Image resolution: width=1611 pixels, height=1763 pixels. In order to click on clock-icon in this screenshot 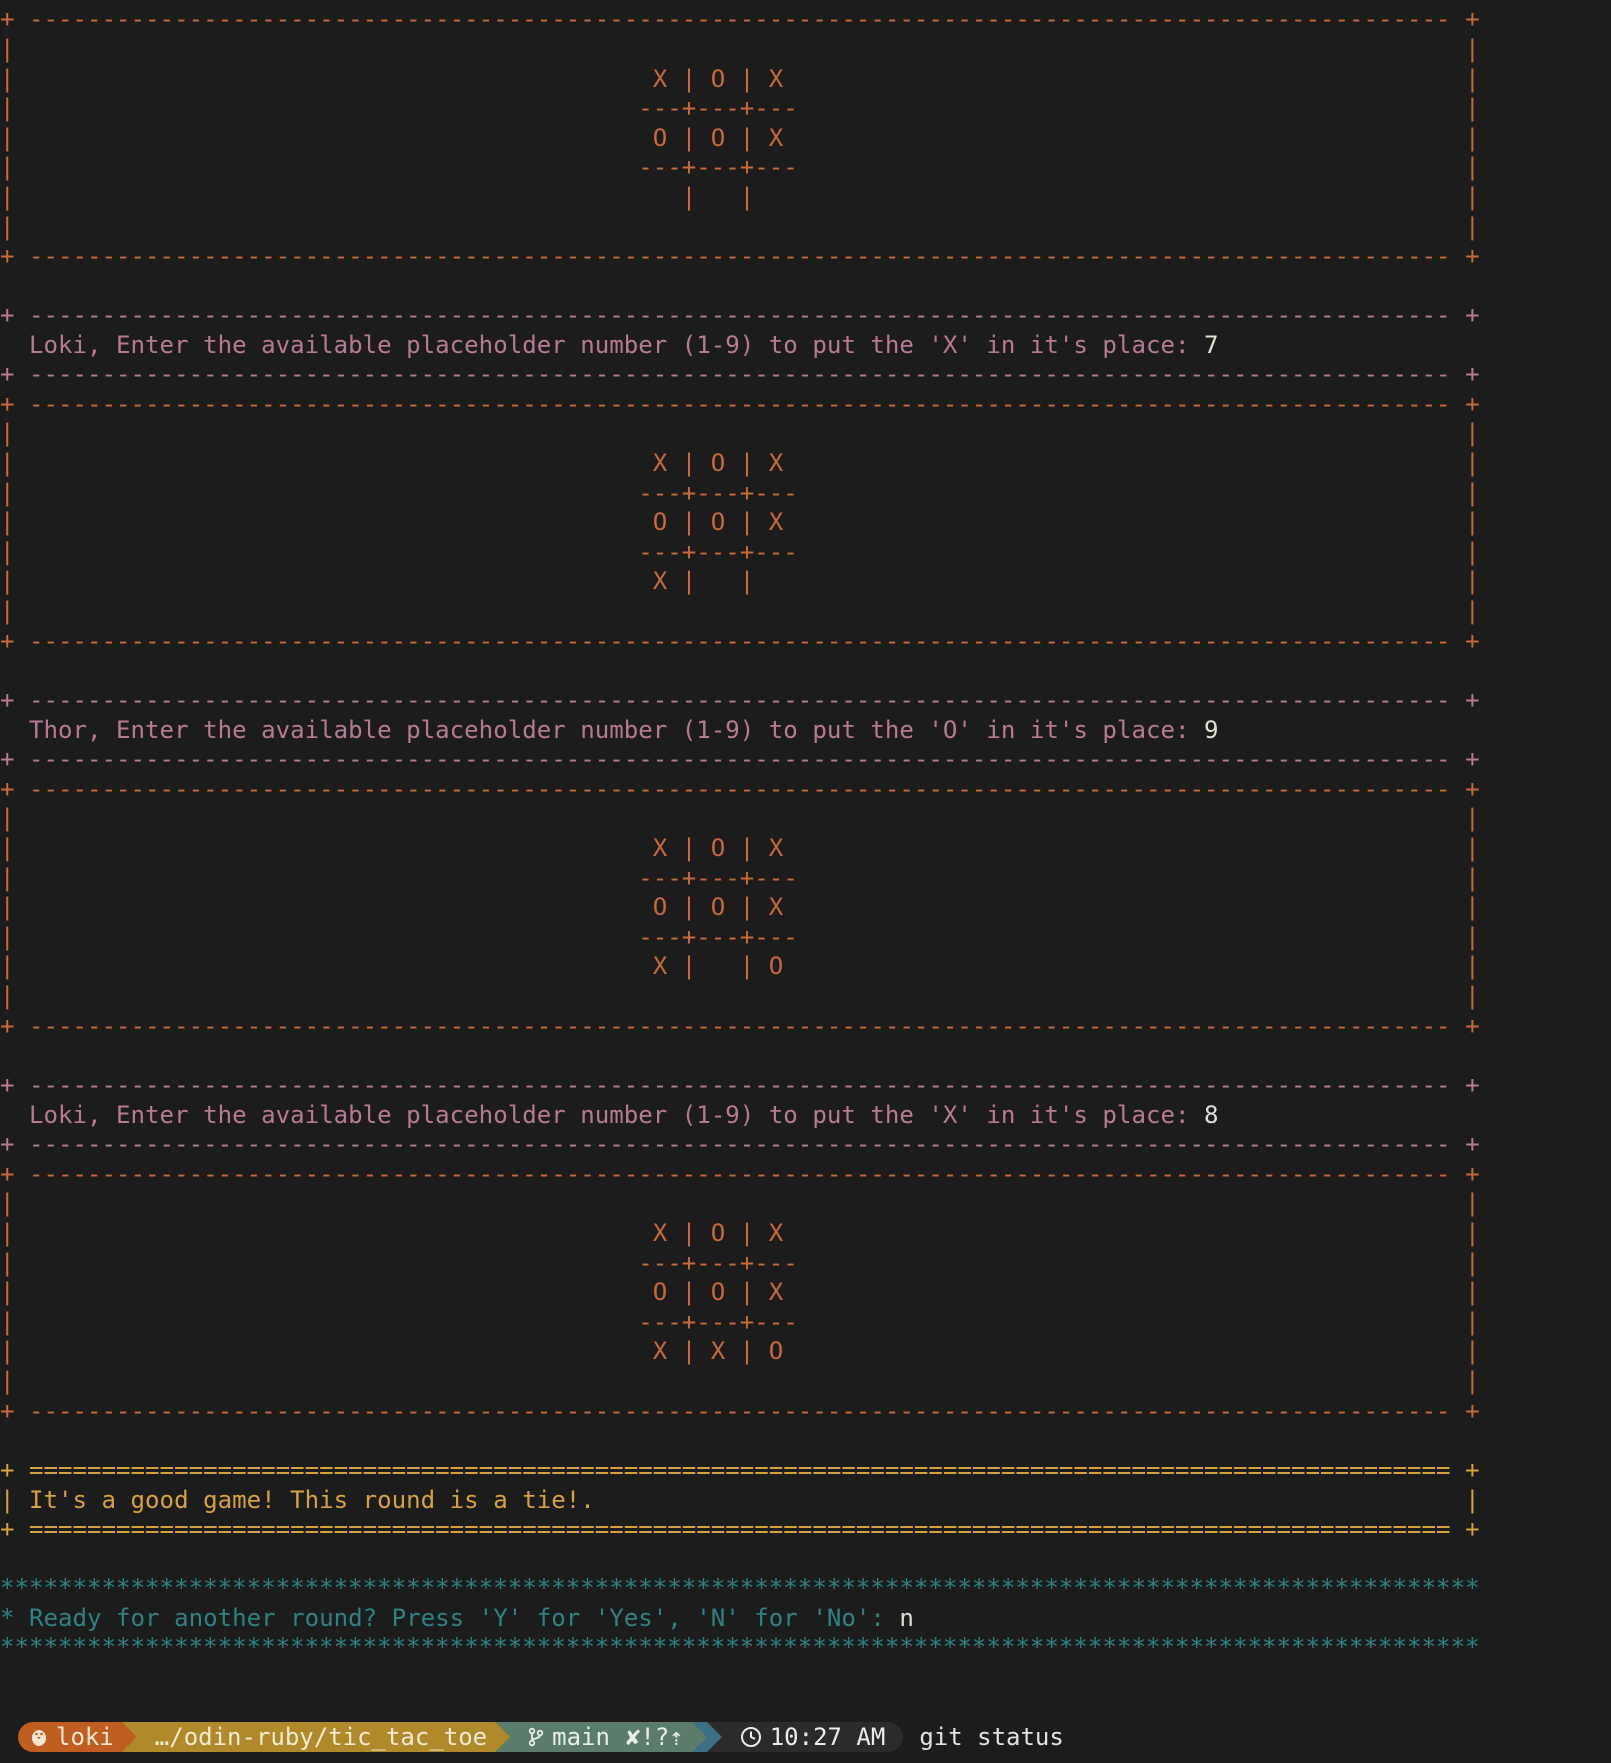, I will do `click(751, 1737)`.